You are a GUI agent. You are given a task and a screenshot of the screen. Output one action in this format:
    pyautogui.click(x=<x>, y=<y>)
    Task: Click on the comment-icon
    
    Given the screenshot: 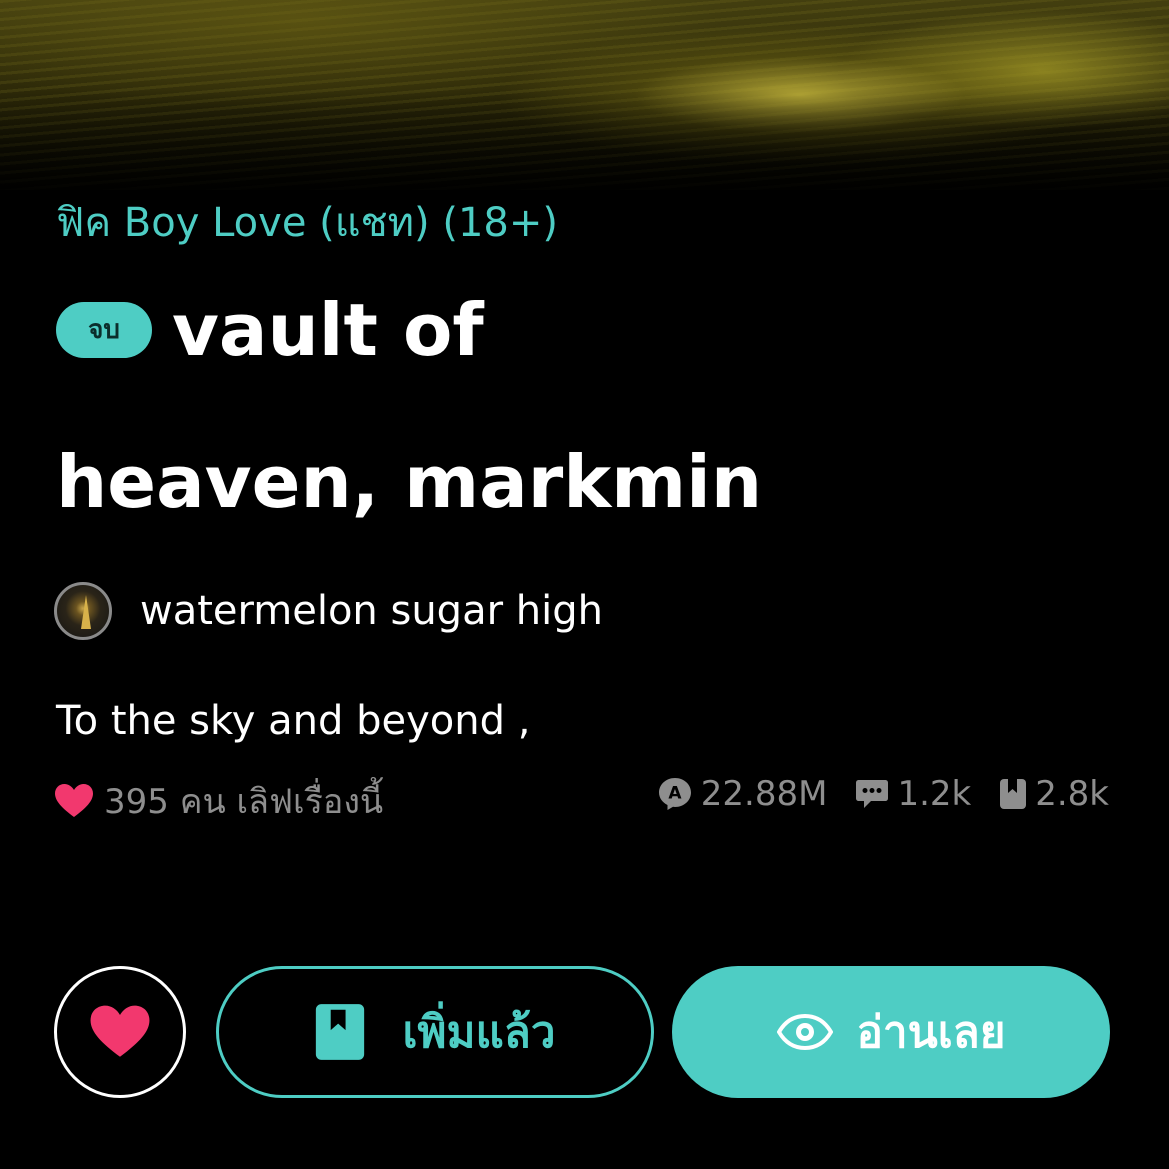 What is the action you would take?
    pyautogui.click(x=872, y=794)
    